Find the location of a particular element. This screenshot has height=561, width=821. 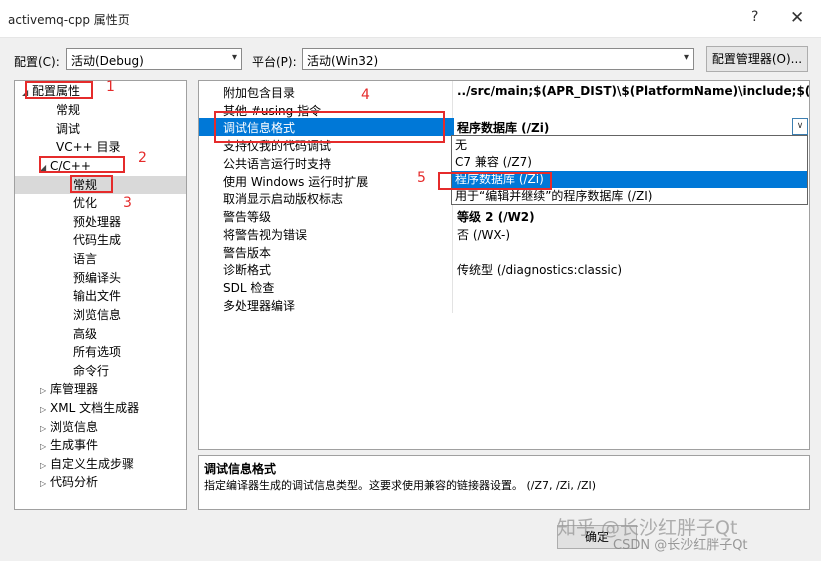

tree-item-label: 命令行 is located at coordinates (91, 371).